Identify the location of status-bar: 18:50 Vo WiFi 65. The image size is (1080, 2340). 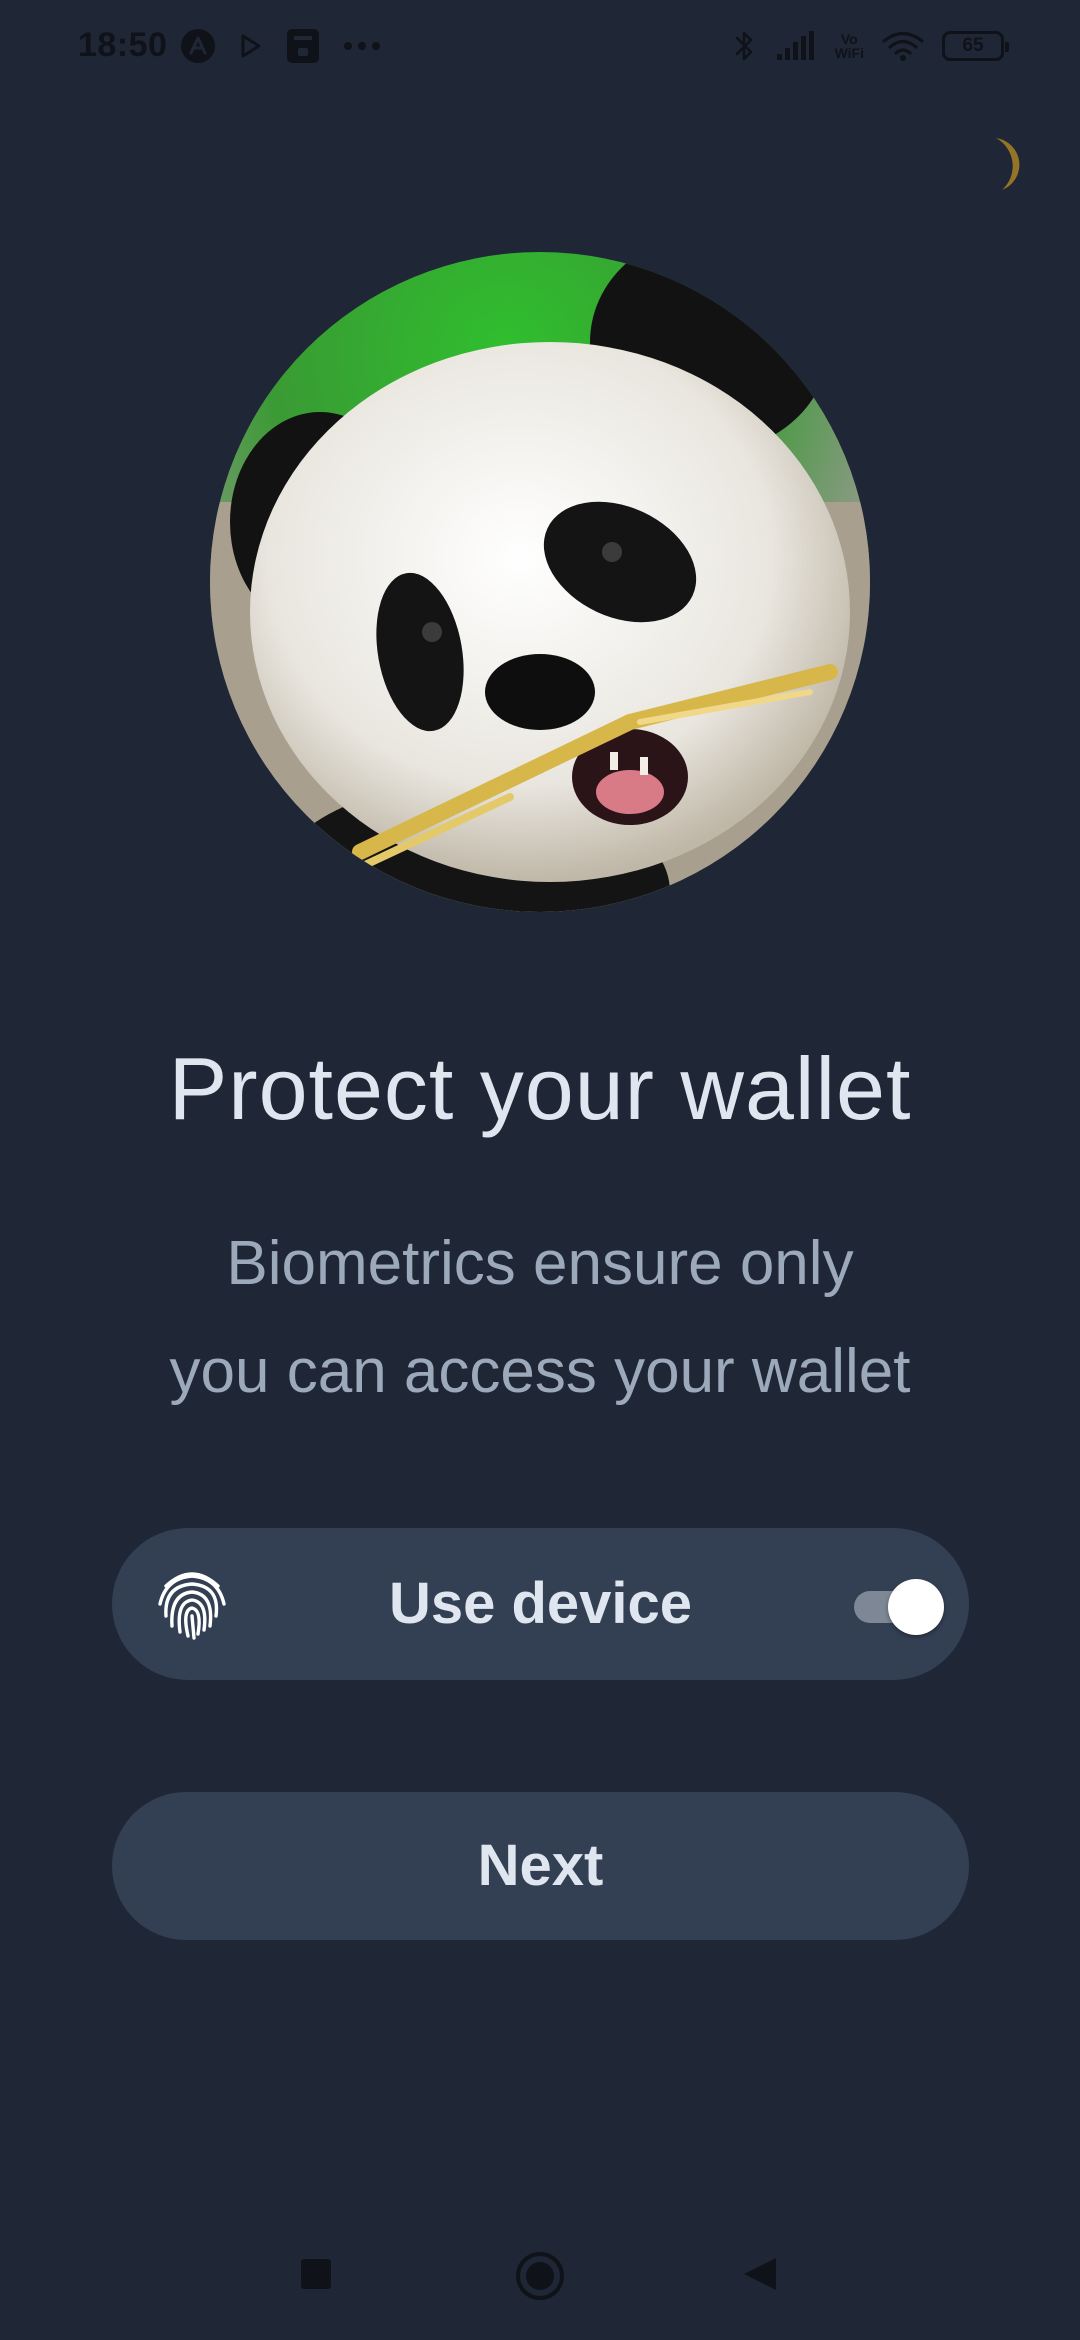
(540, 48).